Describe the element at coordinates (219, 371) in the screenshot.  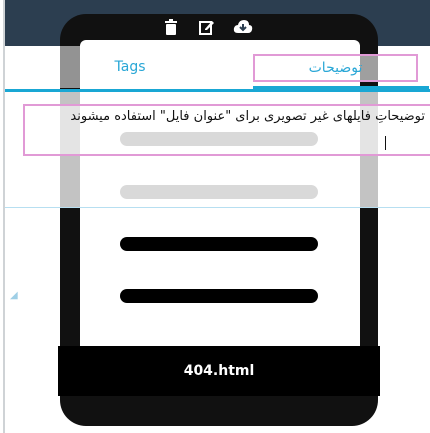
I see `file-name-label: 404.html` at that location.